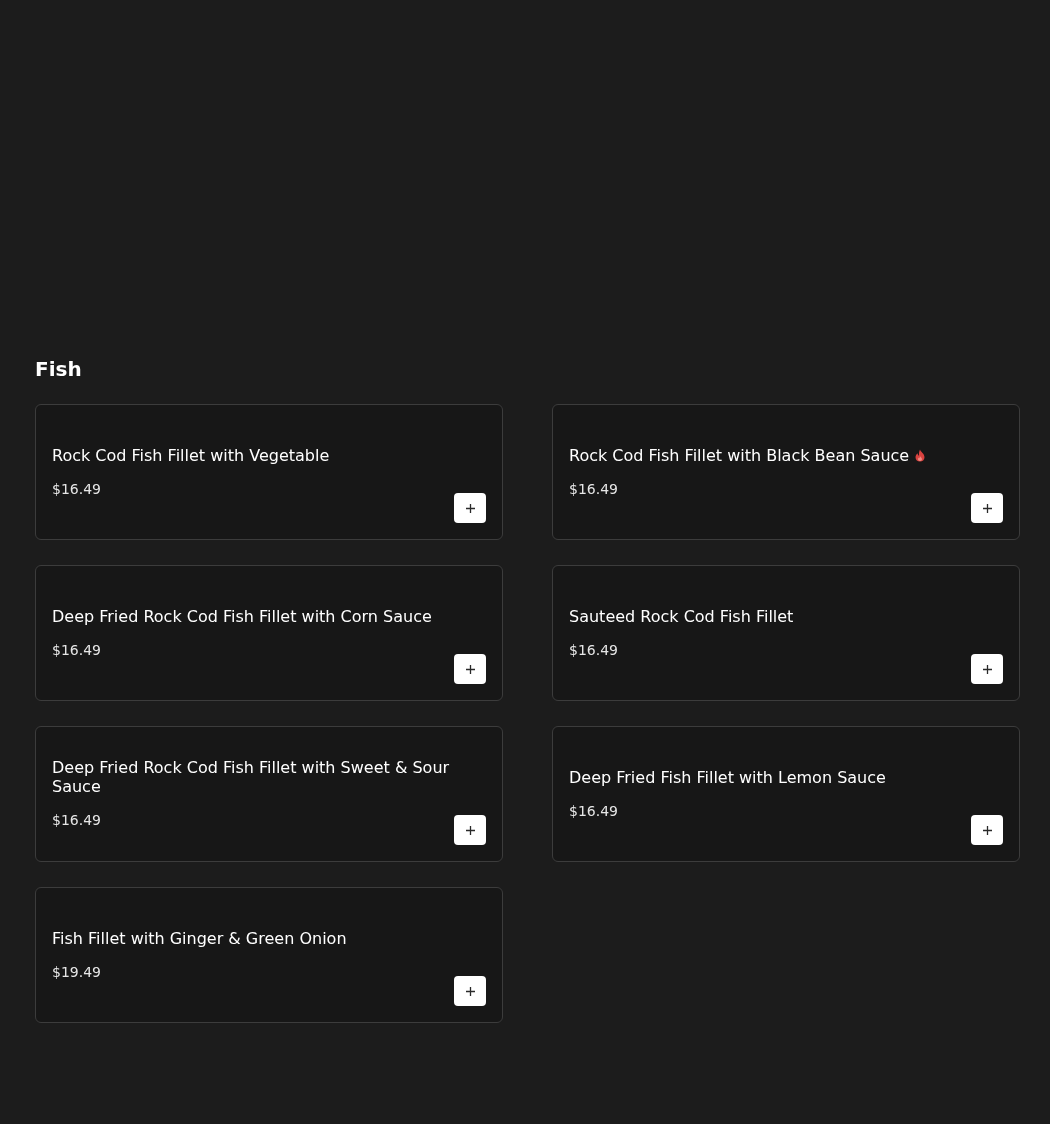  What do you see at coordinates (681, 616) in the screenshot?
I see `item-name: Sauteed Rock Cod Fish Fillet` at bounding box center [681, 616].